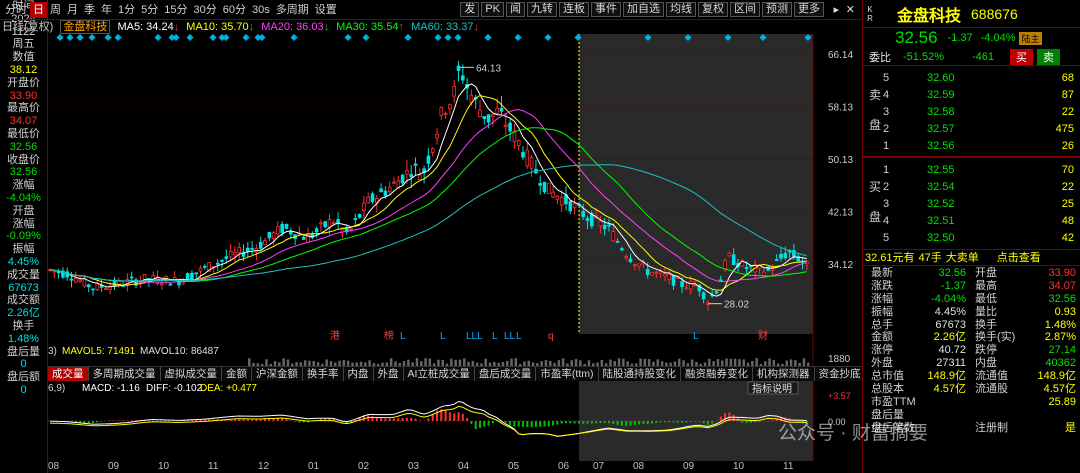 This screenshot has width=1080, height=473. What do you see at coordinates (68, 374) in the screenshot?
I see `indicator-tab: 成交量` at bounding box center [68, 374].